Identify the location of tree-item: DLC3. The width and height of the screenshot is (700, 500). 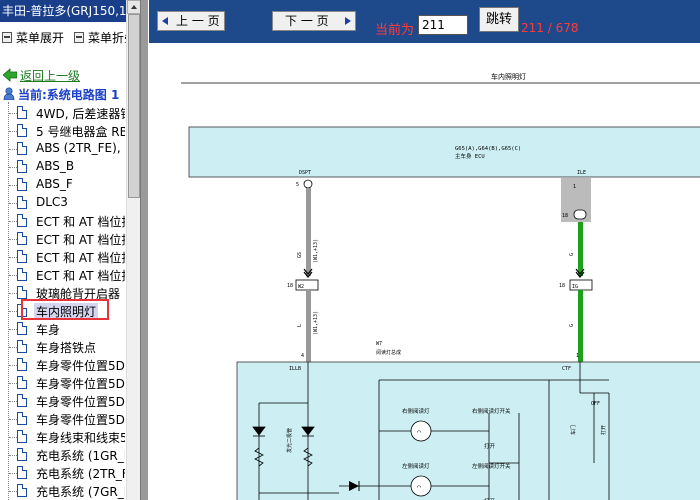
(62, 203).